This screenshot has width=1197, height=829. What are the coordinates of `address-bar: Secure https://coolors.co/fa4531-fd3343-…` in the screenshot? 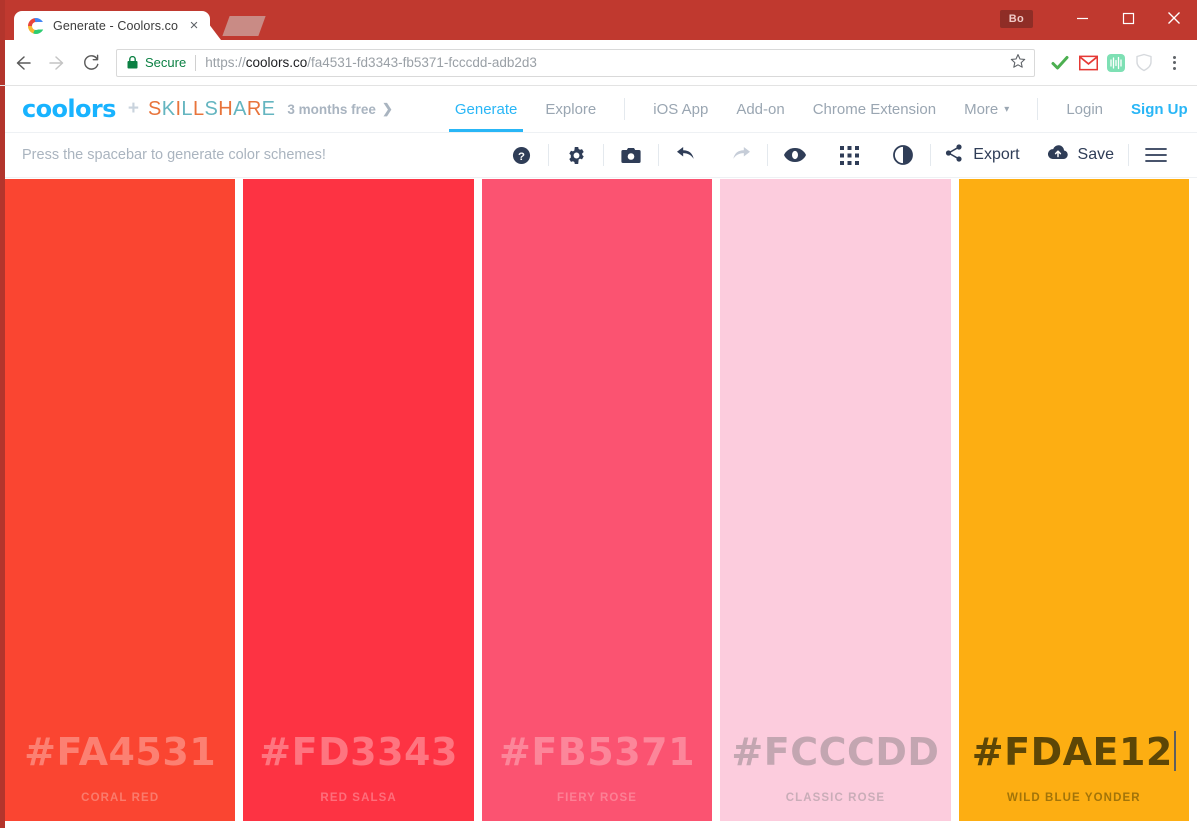 It's located at (575, 62).